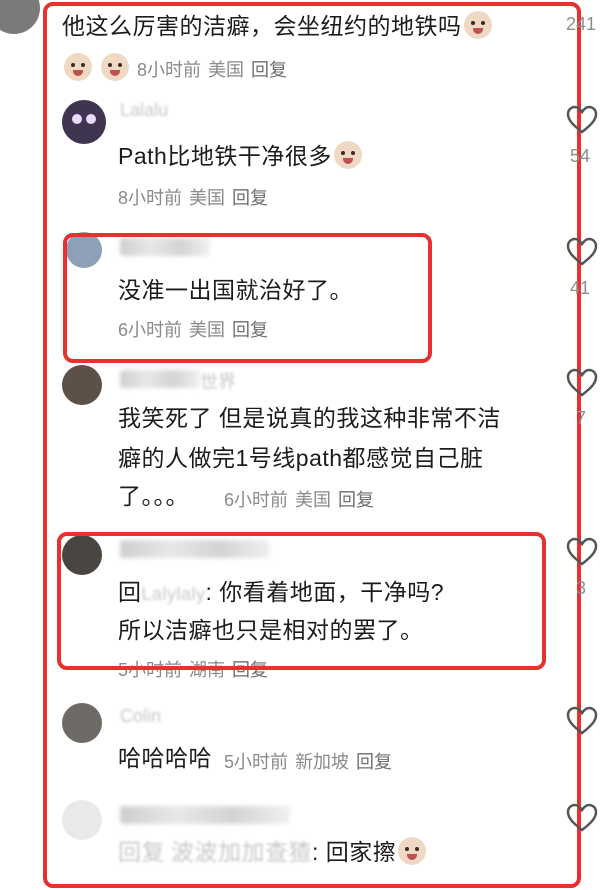 This screenshot has height=890, width=610. What do you see at coordinates (580, 288) in the screenshot?
I see `like-count: 41` at bounding box center [580, 288].